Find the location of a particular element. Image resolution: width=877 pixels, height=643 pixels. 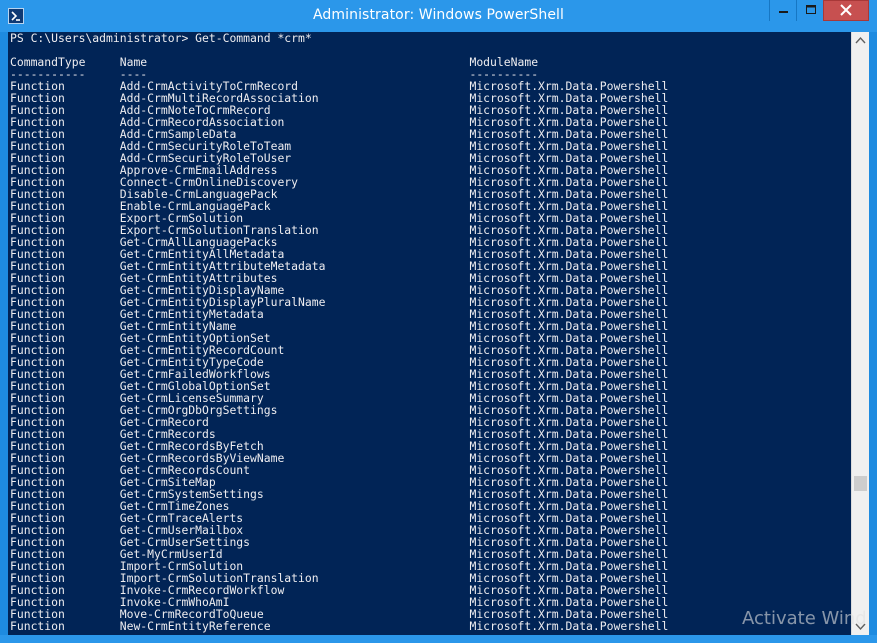

close-icon is located at coordinates (846, 10).